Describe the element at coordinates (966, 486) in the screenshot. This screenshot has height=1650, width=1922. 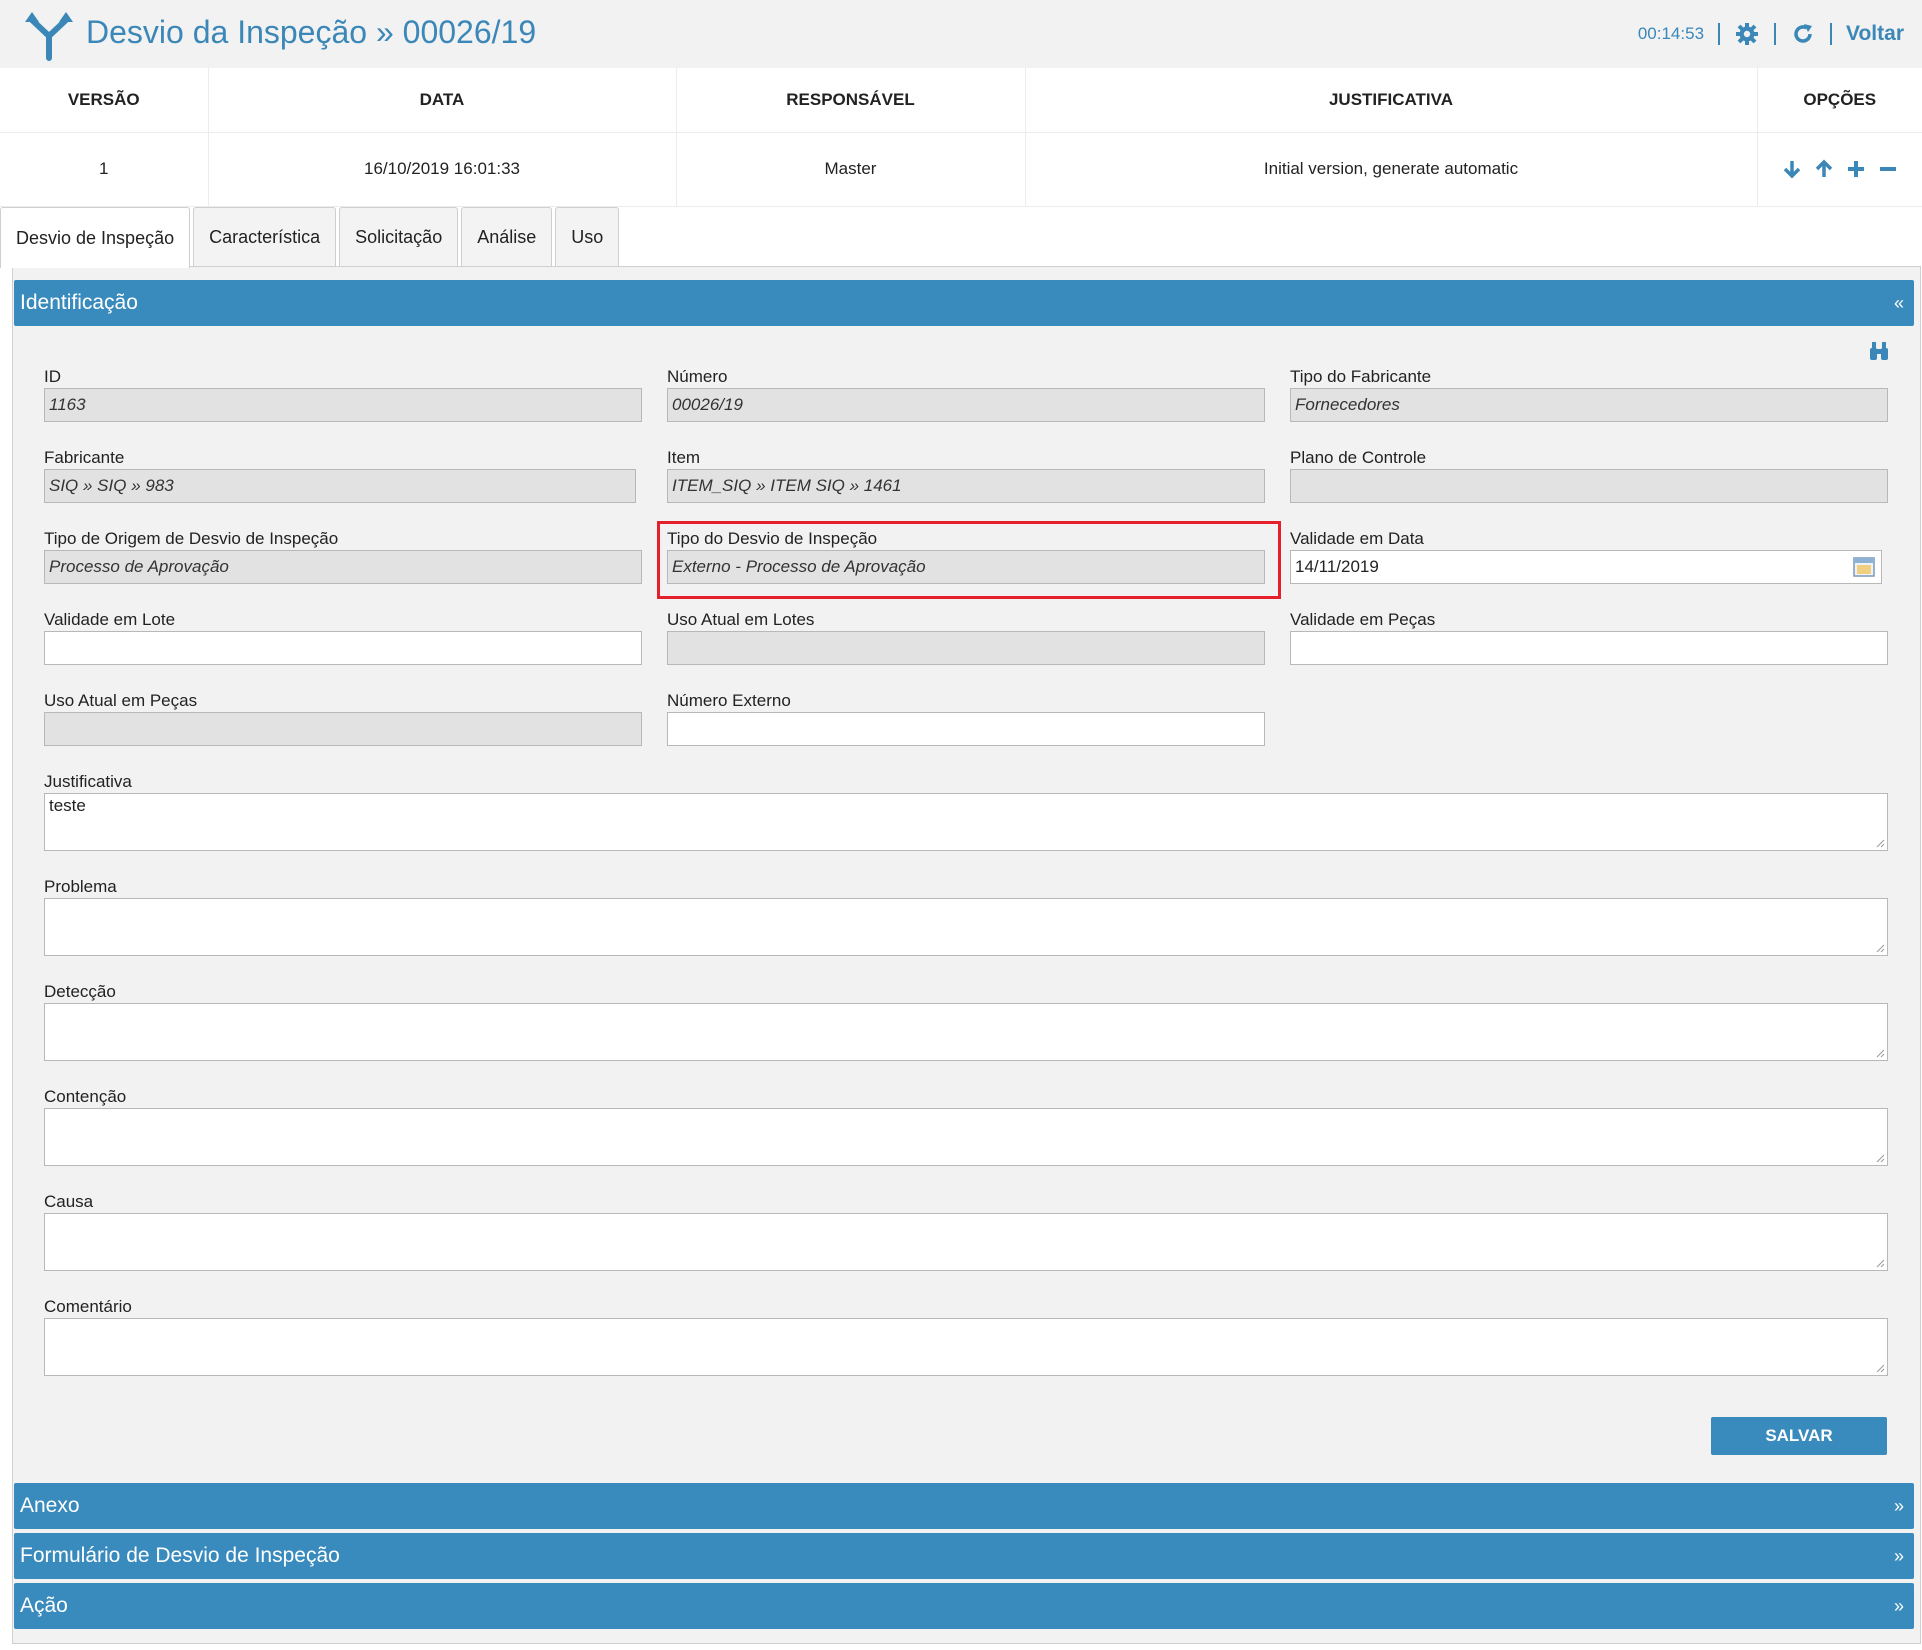
I see `item-field: ITEM_SIQ » ITEM SIQ » 1461` at that location.